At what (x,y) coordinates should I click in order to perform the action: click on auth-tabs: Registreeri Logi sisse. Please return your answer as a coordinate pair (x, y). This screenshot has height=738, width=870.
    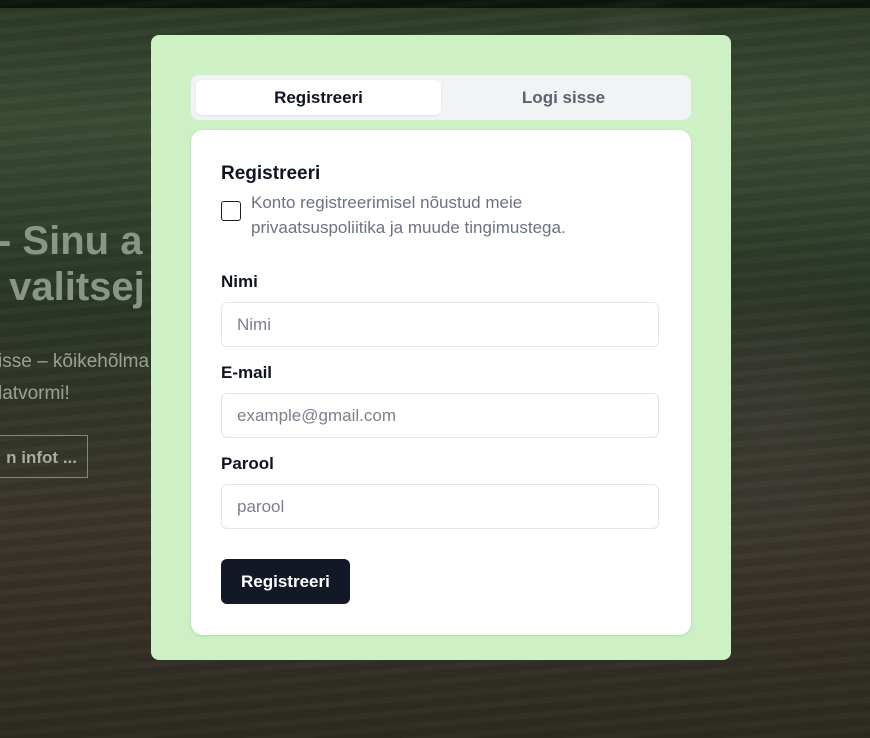
    Looking at the image, I should click on (441, 97).